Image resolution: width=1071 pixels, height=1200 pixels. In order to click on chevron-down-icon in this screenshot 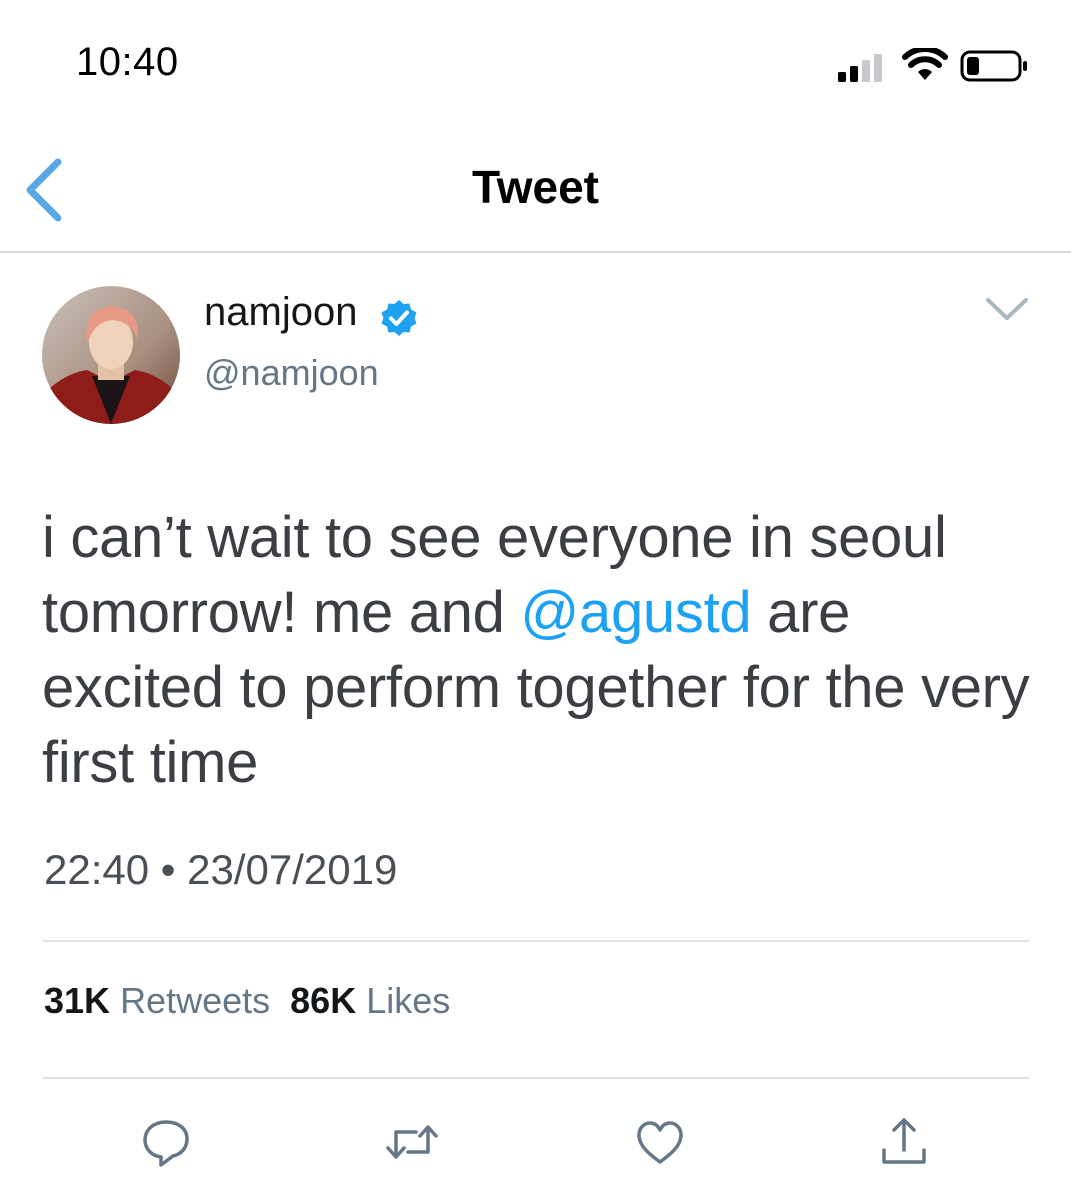, I will do `click(1007, 309)`.